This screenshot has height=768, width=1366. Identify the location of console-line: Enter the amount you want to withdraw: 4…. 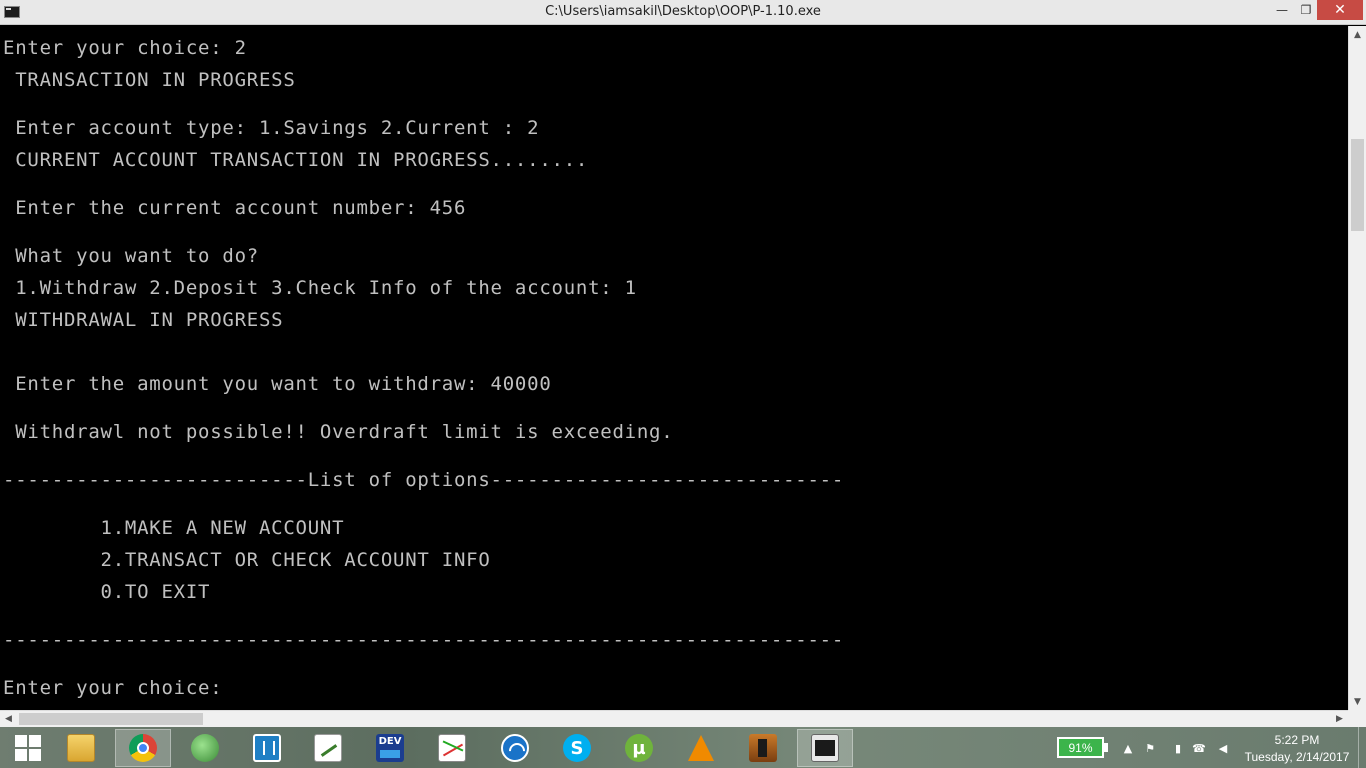
(277, 384).